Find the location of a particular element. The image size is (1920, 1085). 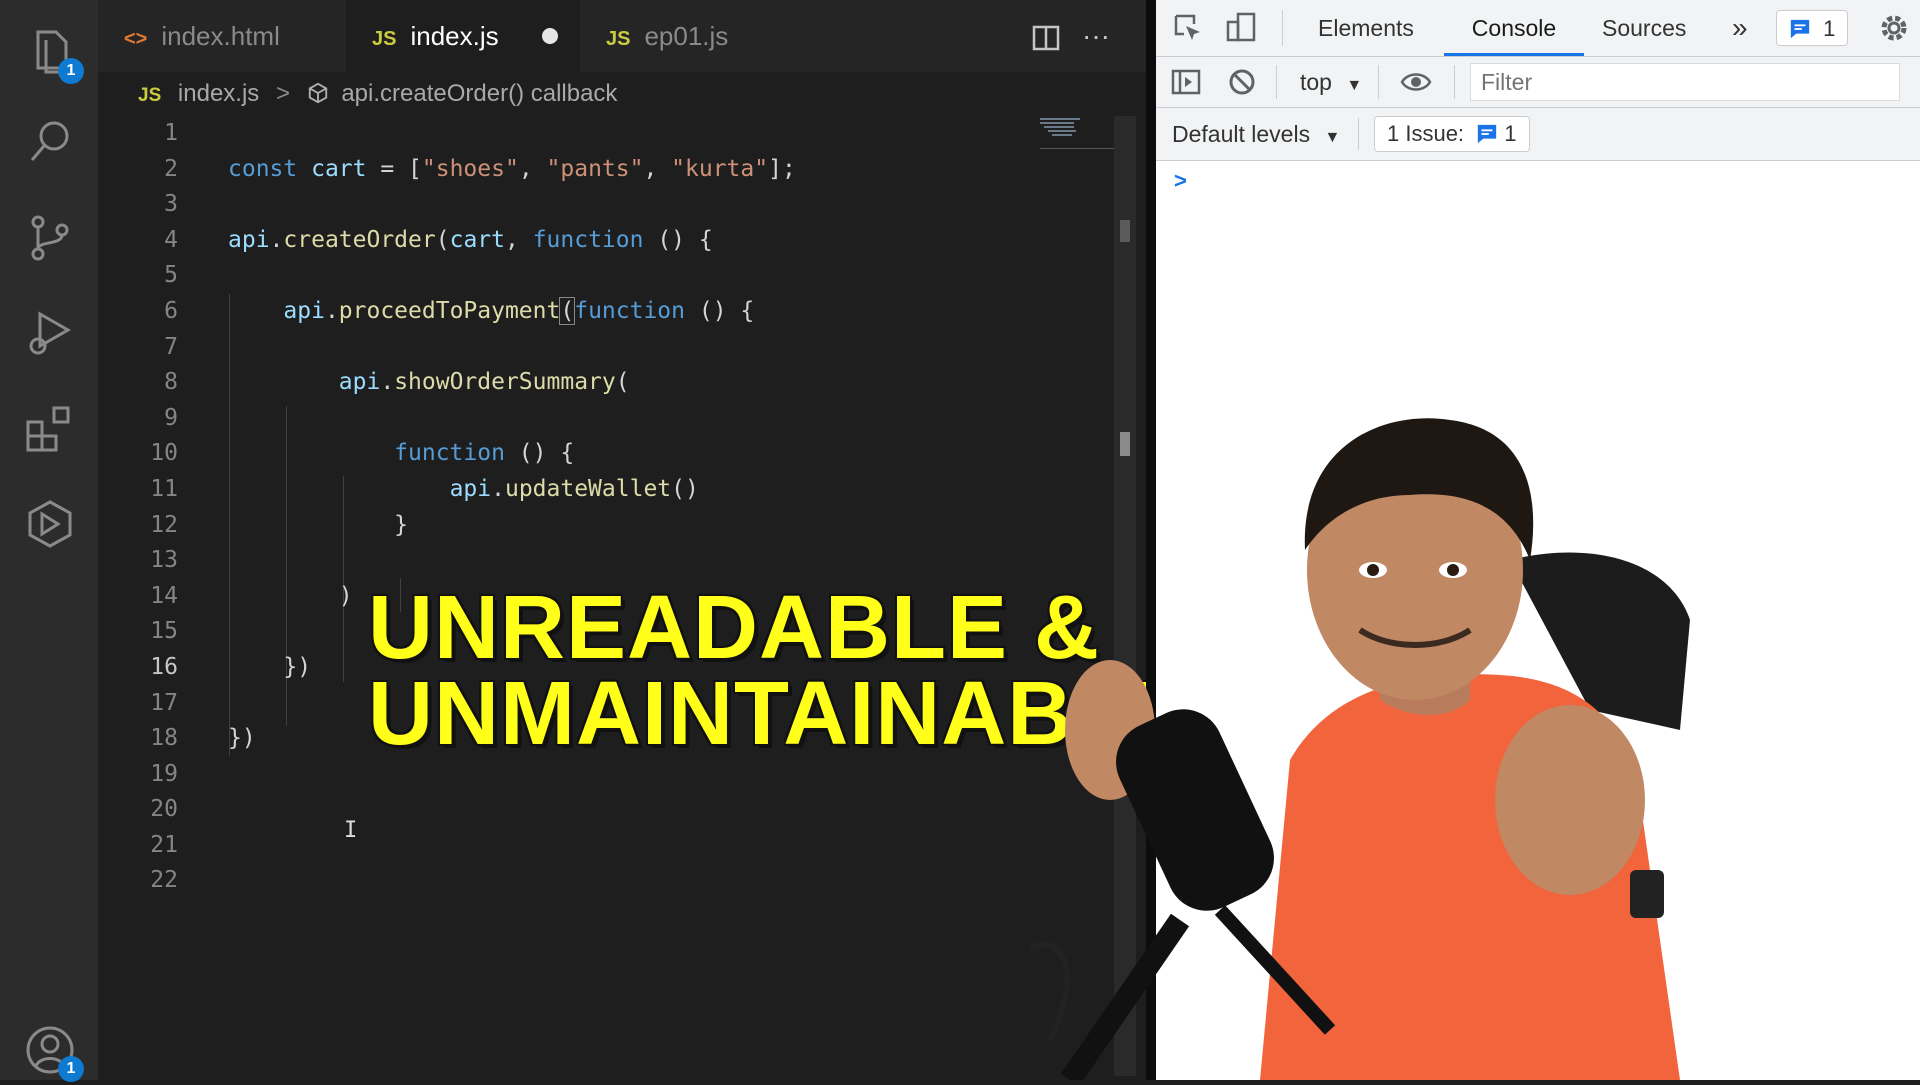

unsaved-dot-icon is located at coordinates (550, 36).